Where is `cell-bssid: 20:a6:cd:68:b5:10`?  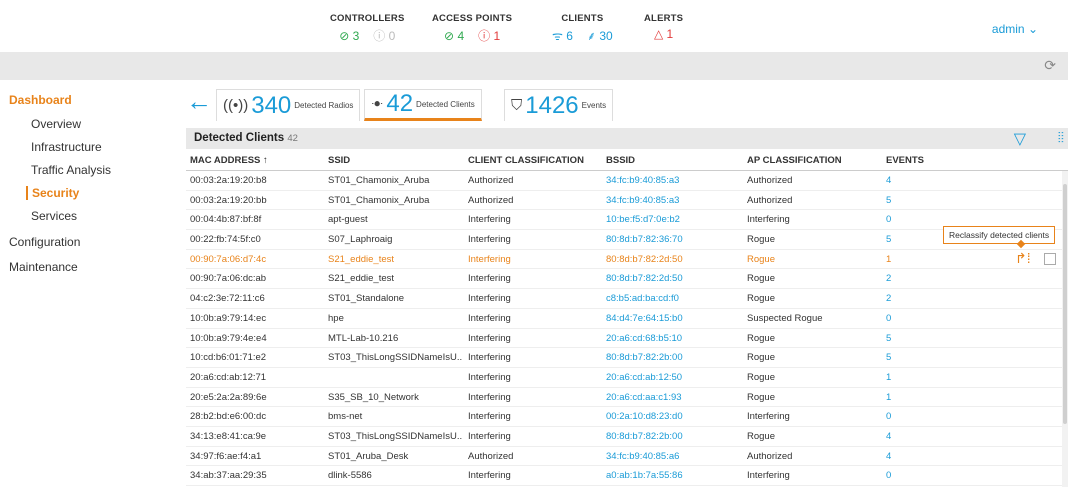 cell-bssid: 20:a6:cd:68:b5:10 is located at coordinates (673, 338).